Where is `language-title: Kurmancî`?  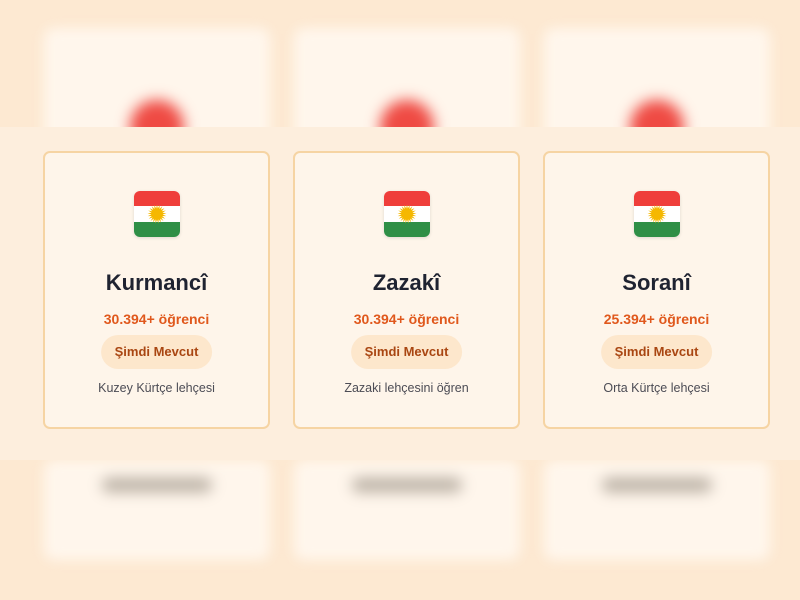 language-title: Kurmancî is located at coordinates (156, 282).